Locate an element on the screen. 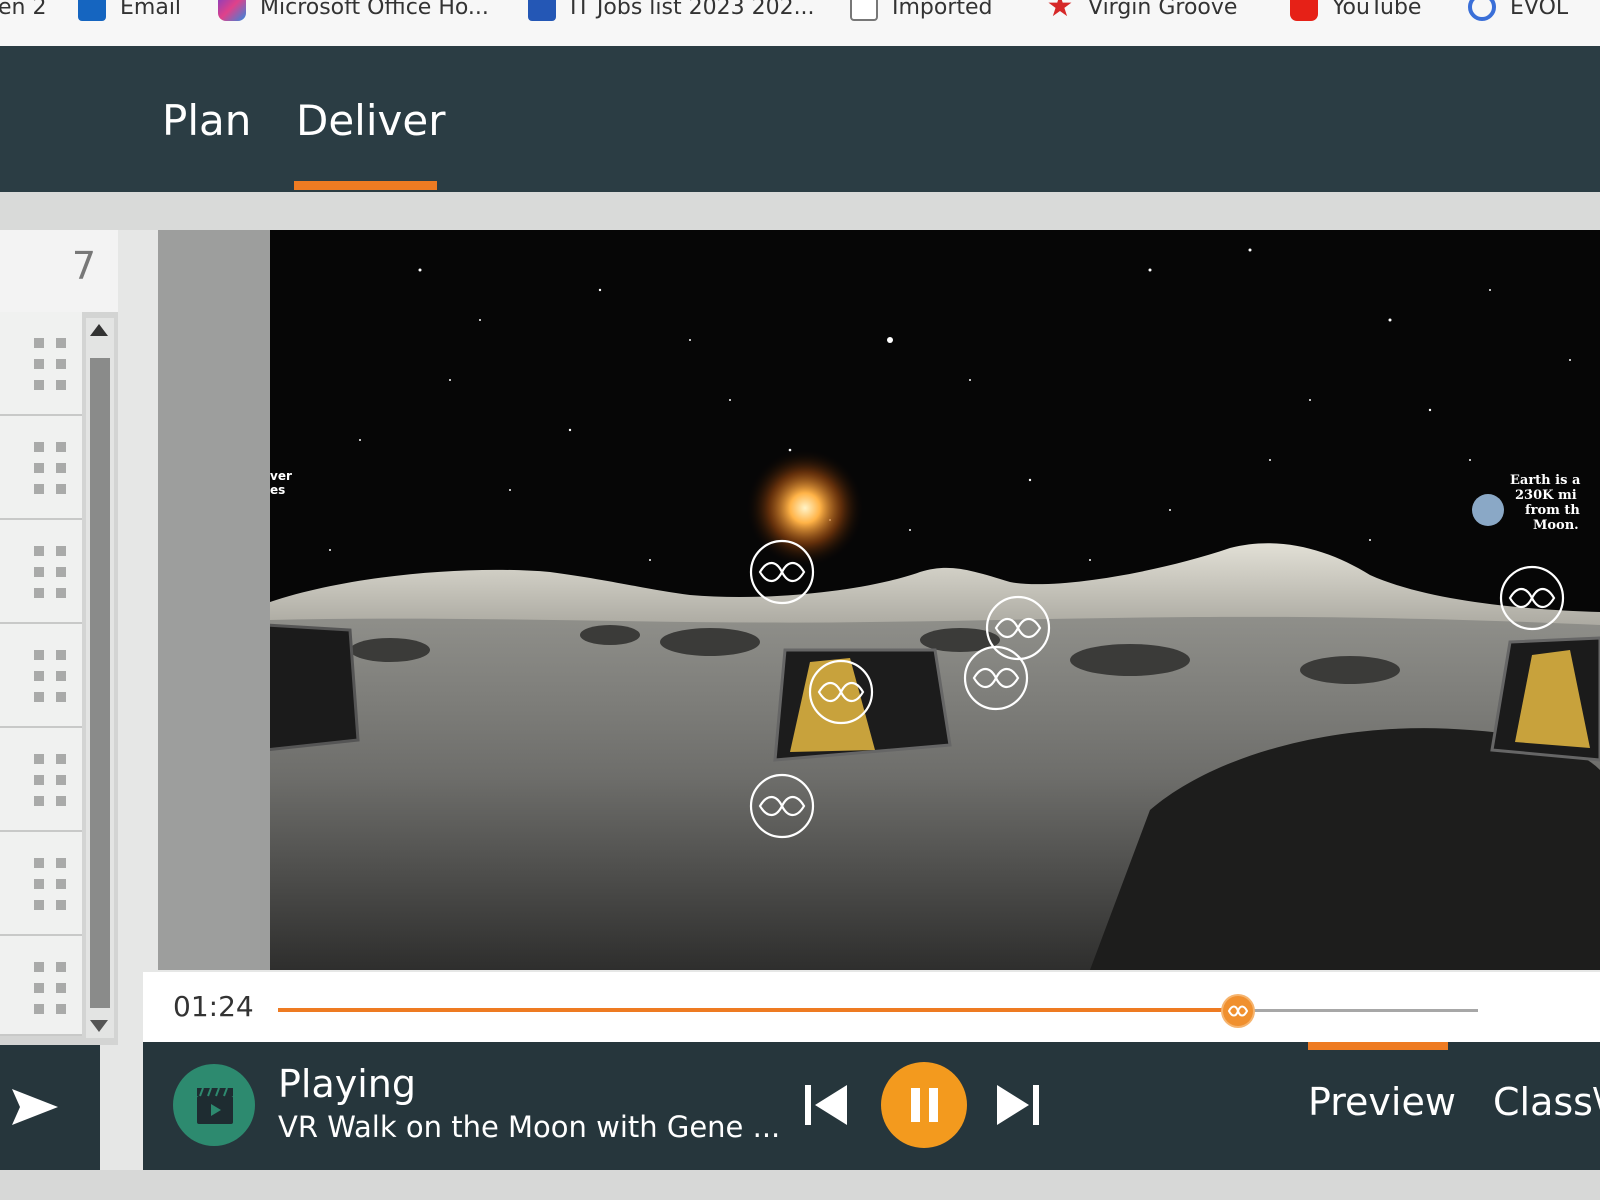 The image size is (1600, 1200). bookmark-label: Imported is located at coordinates (942, 10).